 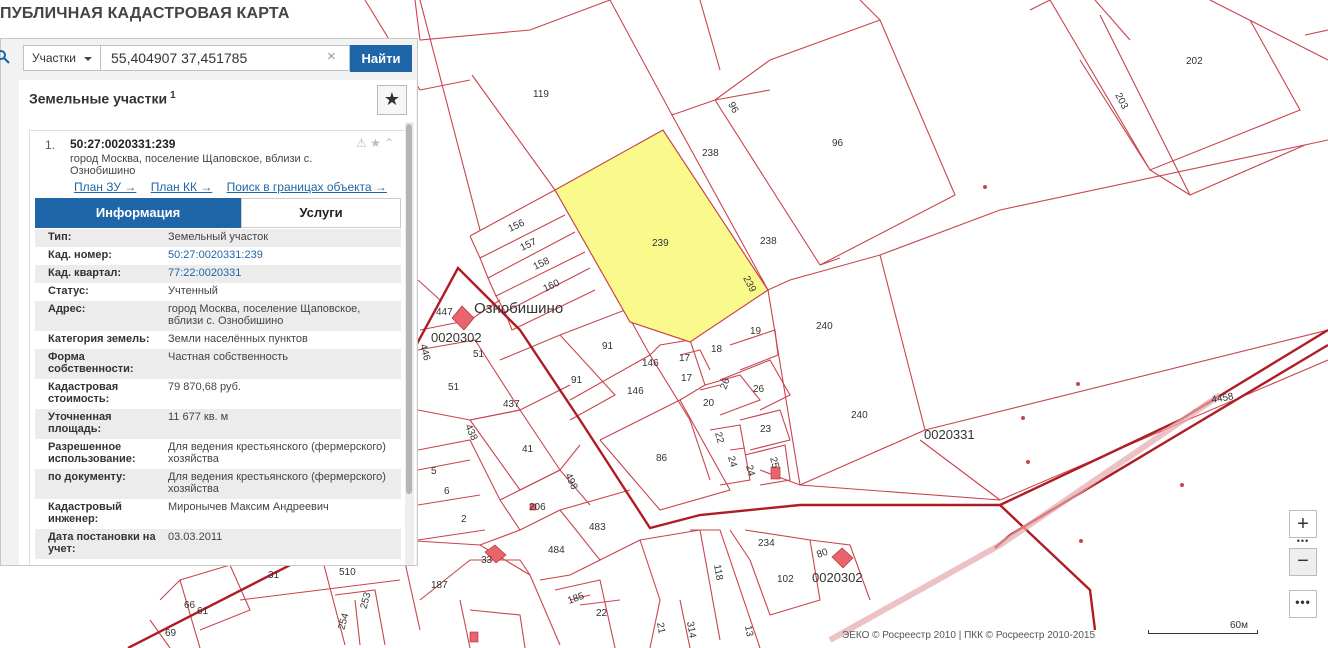 What do you see at coordinates (122, 144) in the screenshot?
I see `result-cadastral-number: 50:27:0020331:239` at bounding box center [122, 144].